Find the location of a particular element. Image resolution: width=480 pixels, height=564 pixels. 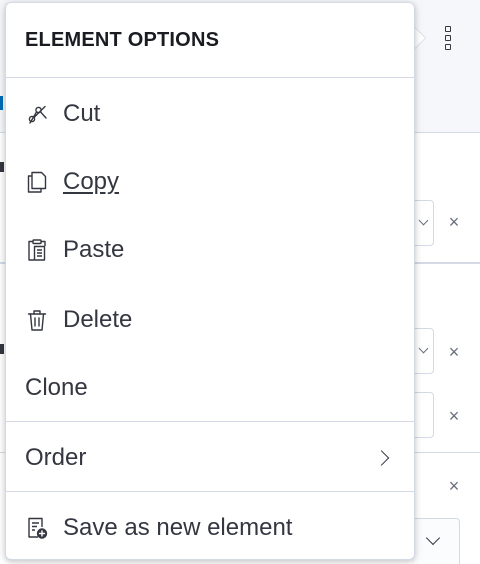

trash-icon is located at coordinates (37, 320).